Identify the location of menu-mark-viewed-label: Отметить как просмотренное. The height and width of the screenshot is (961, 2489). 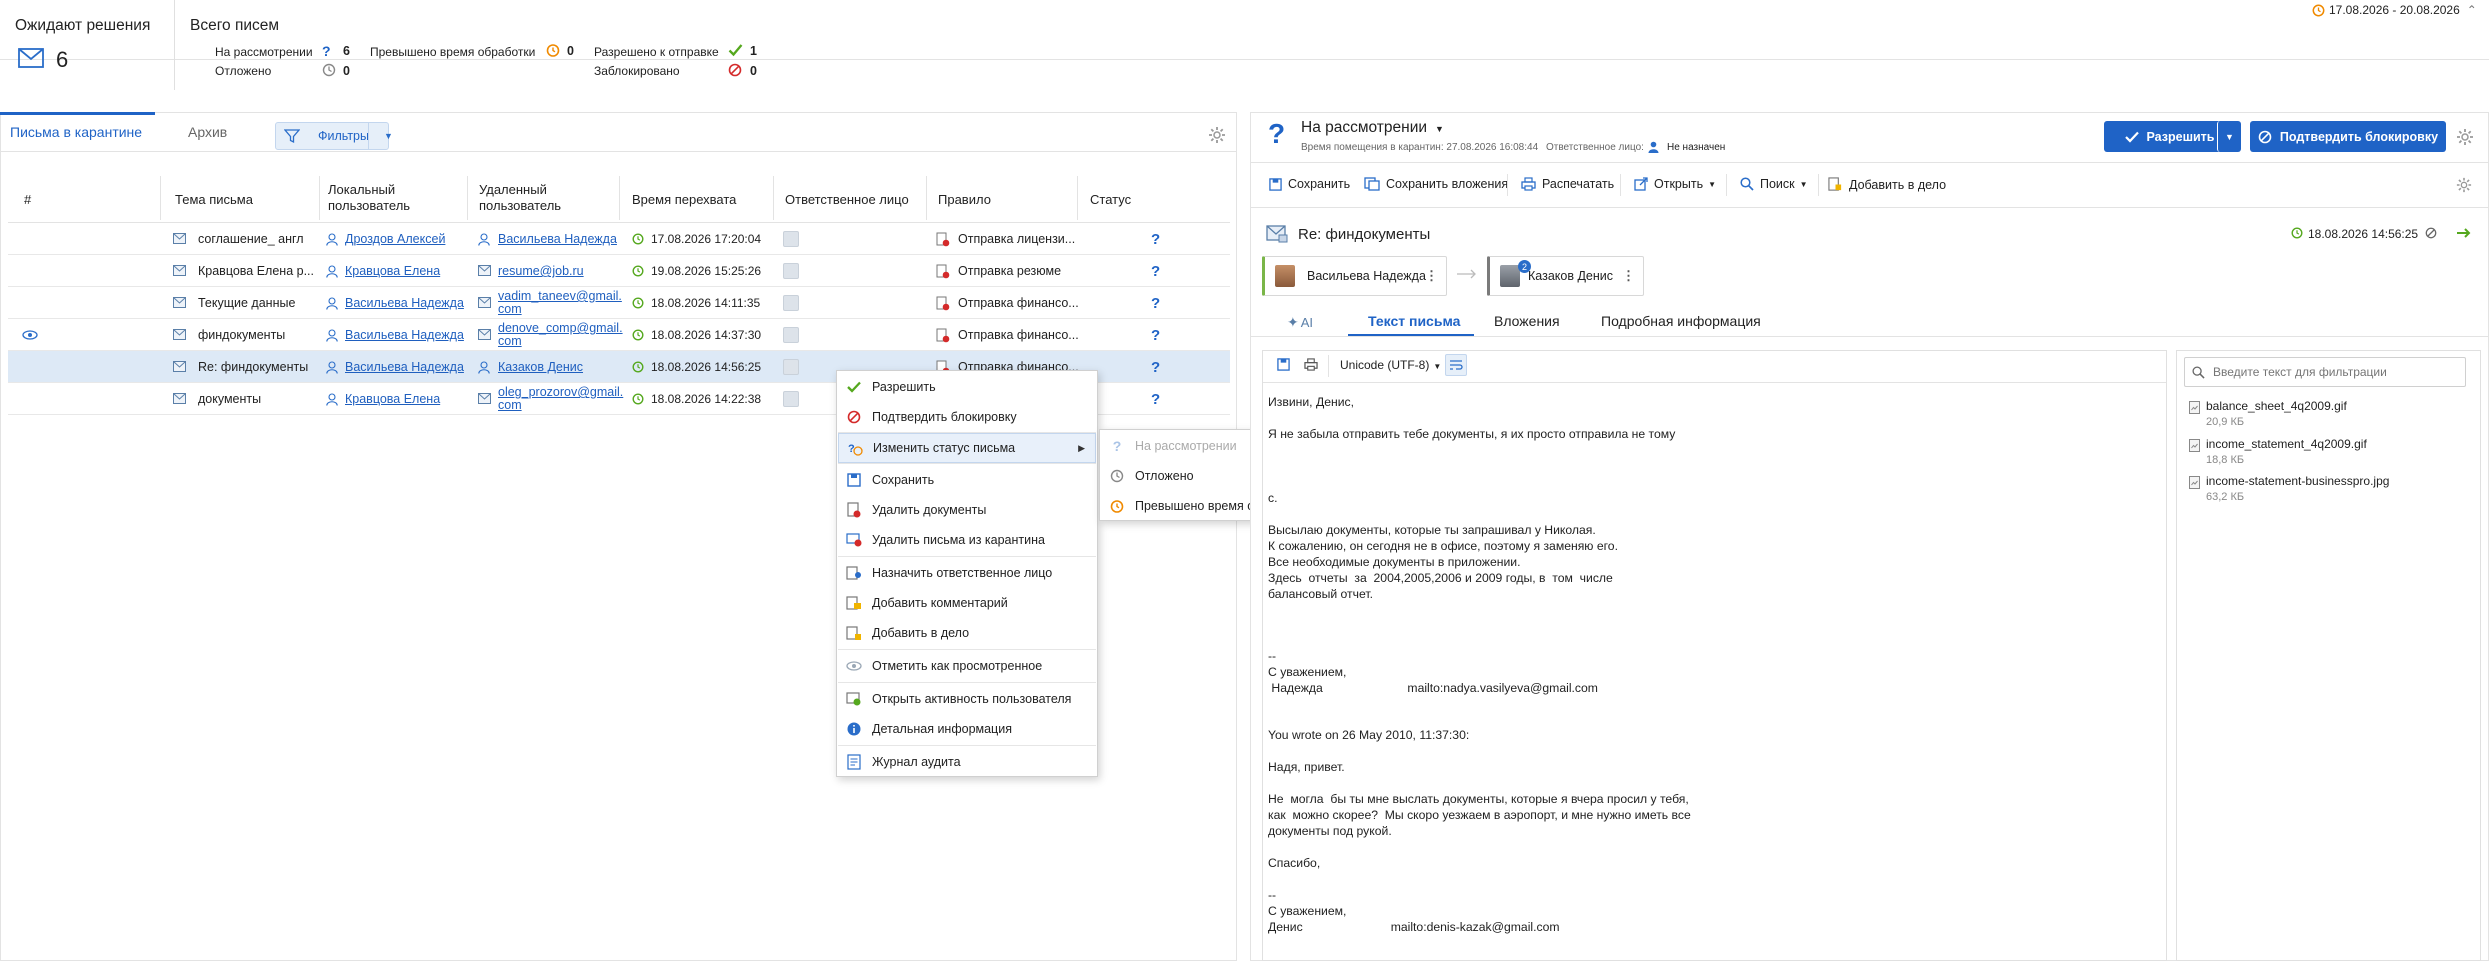
(957, 666).